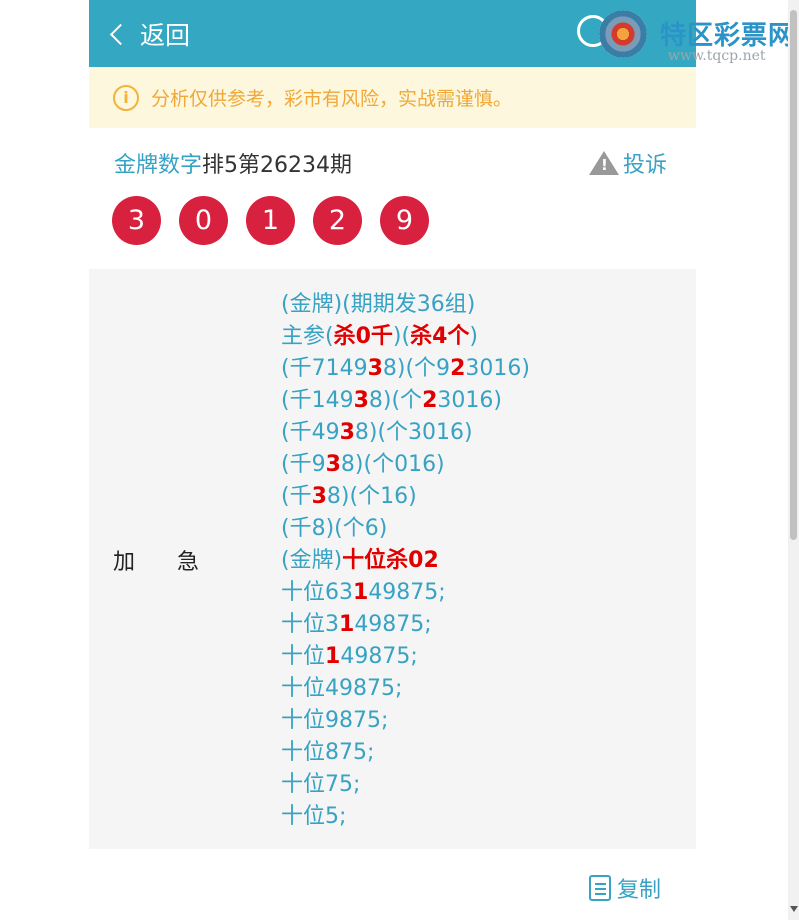 The height and width of the screenshot is (920, 799). What do you see at coordinates (405, 529) in the screenshot?
I see `analysis-line: (千8)(个6)` at bounding box center [405, 529].